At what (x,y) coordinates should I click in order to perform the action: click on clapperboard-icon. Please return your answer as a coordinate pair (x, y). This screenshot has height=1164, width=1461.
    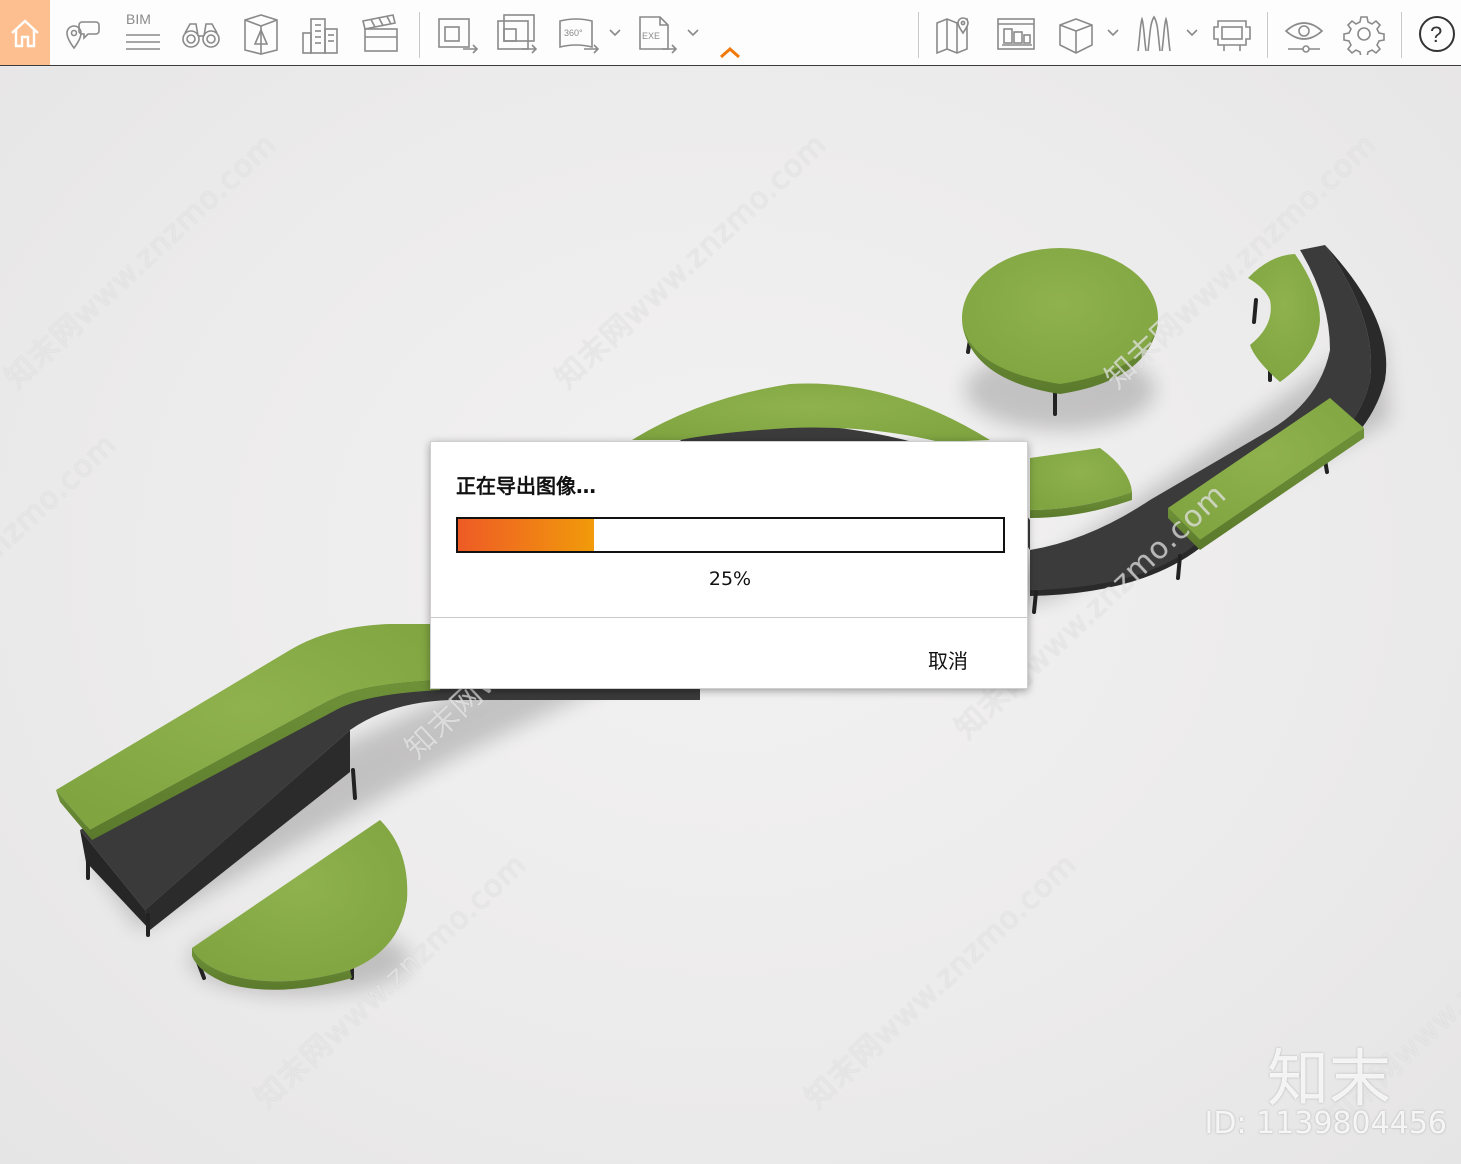
    Looking at the image, I should click on (380, 33).